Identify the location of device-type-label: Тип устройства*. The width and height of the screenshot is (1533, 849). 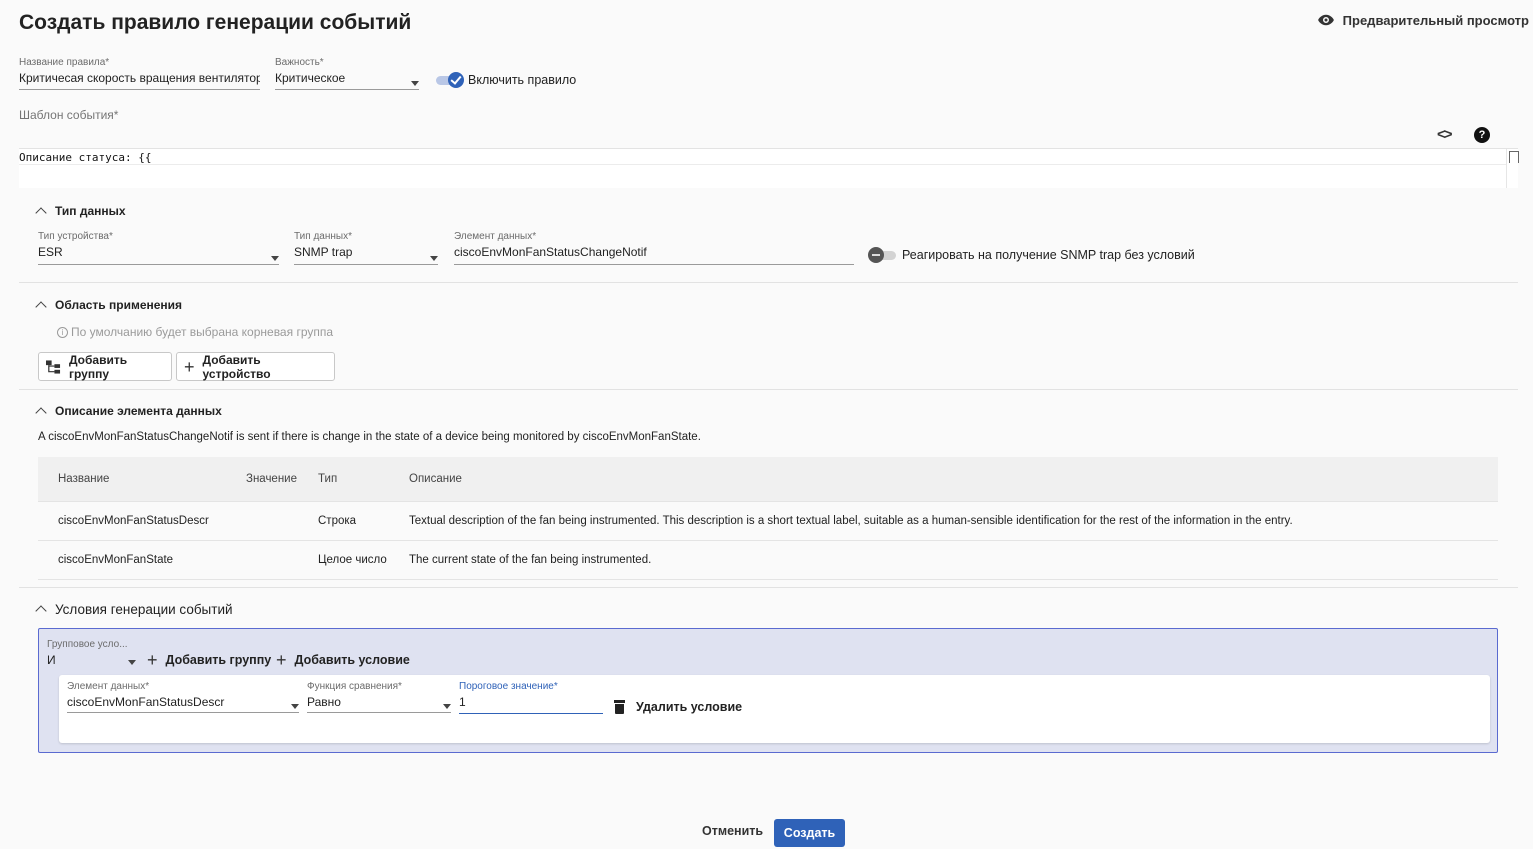
(75, 236).